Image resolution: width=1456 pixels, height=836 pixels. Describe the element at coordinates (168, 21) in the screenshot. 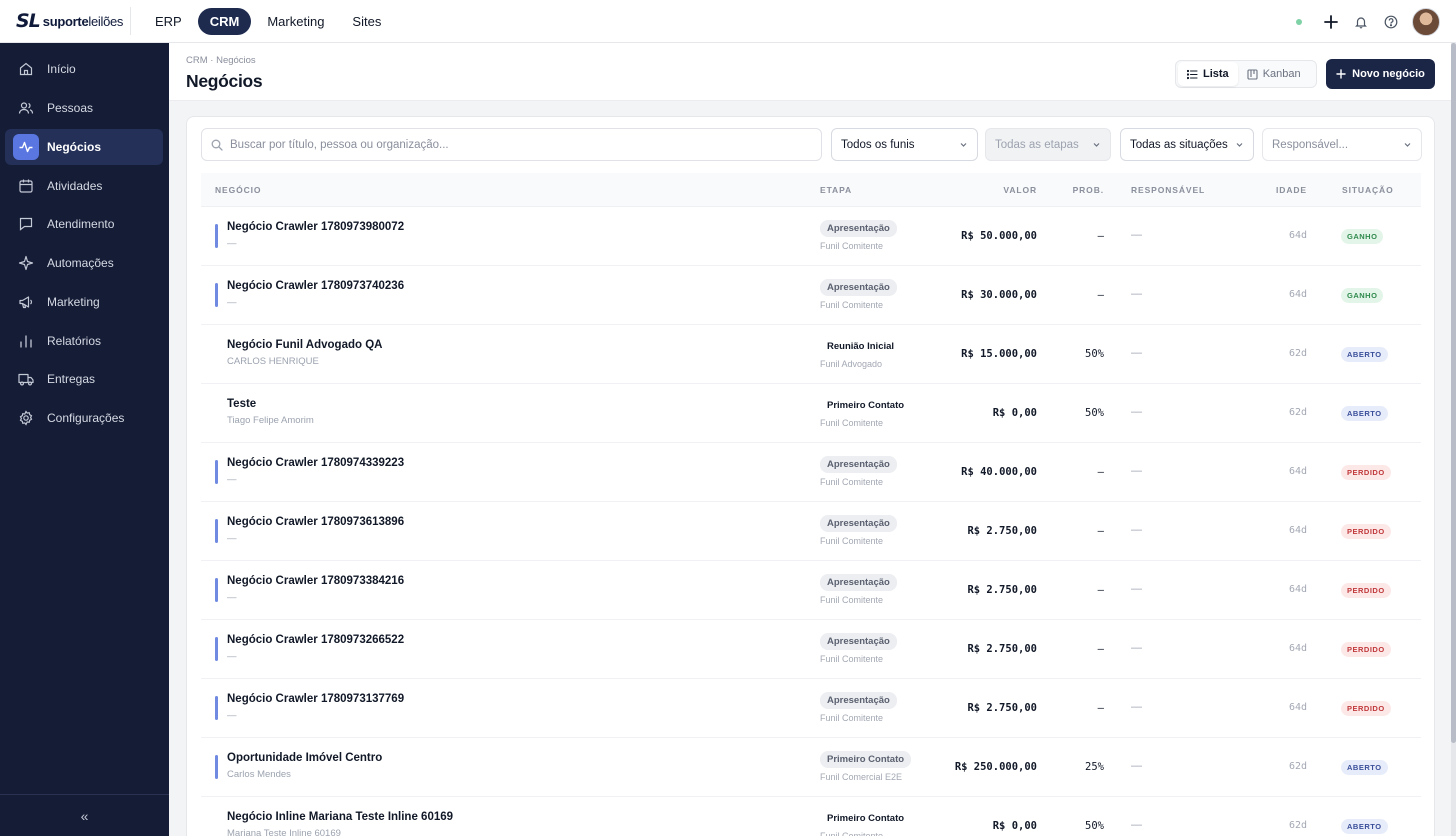

I see `topnav-erp: ERP` at that location.